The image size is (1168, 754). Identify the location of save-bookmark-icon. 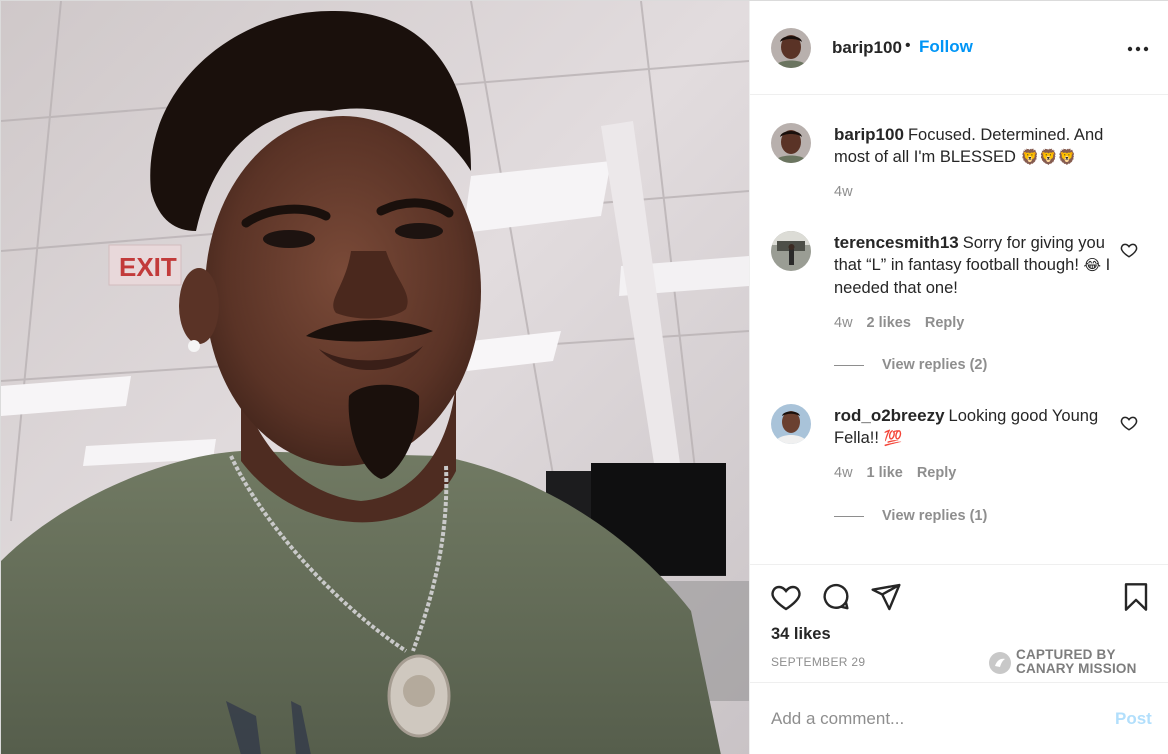
(1136, 597).